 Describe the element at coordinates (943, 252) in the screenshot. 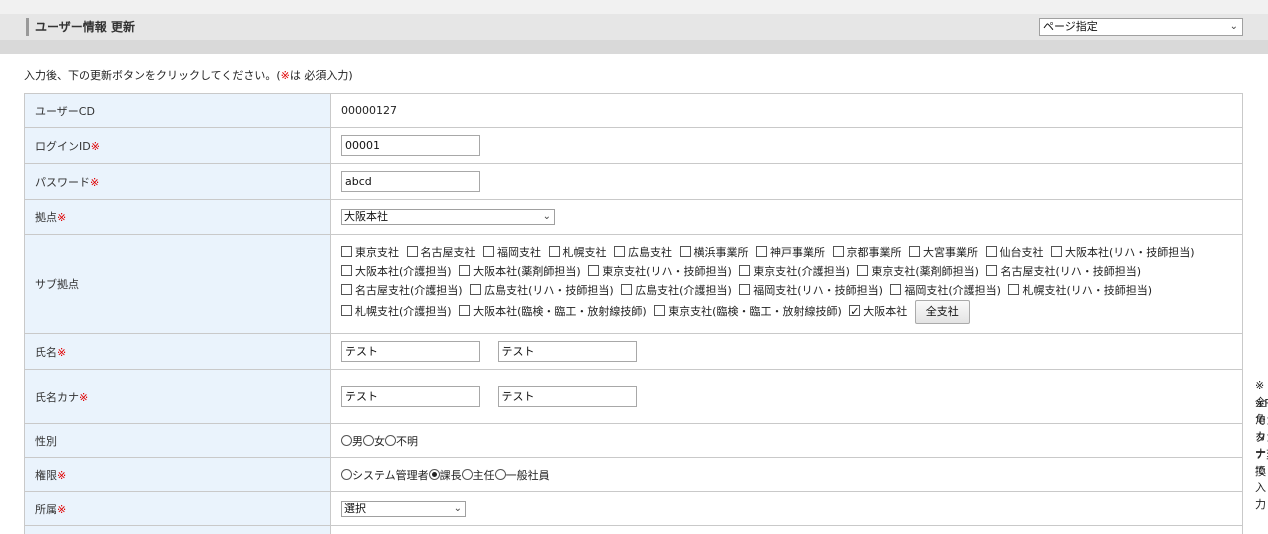

I see `sub-base-item: 大宮事業所` at that location.